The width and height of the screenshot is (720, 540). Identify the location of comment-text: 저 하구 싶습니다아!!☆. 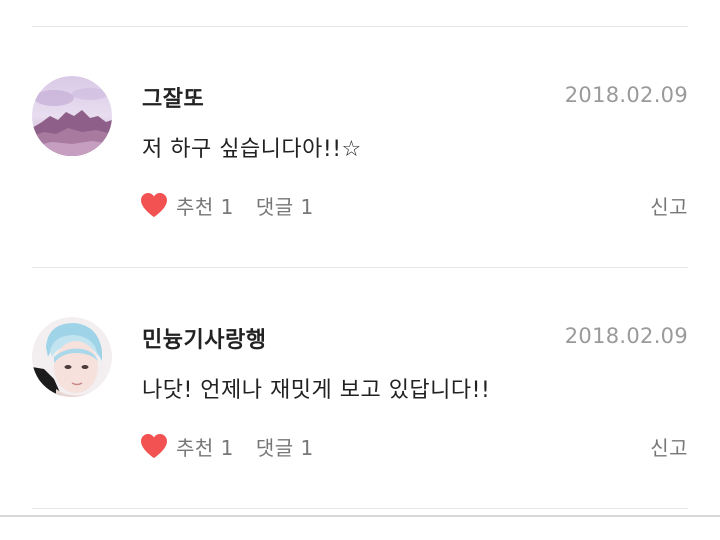
(252, 149).